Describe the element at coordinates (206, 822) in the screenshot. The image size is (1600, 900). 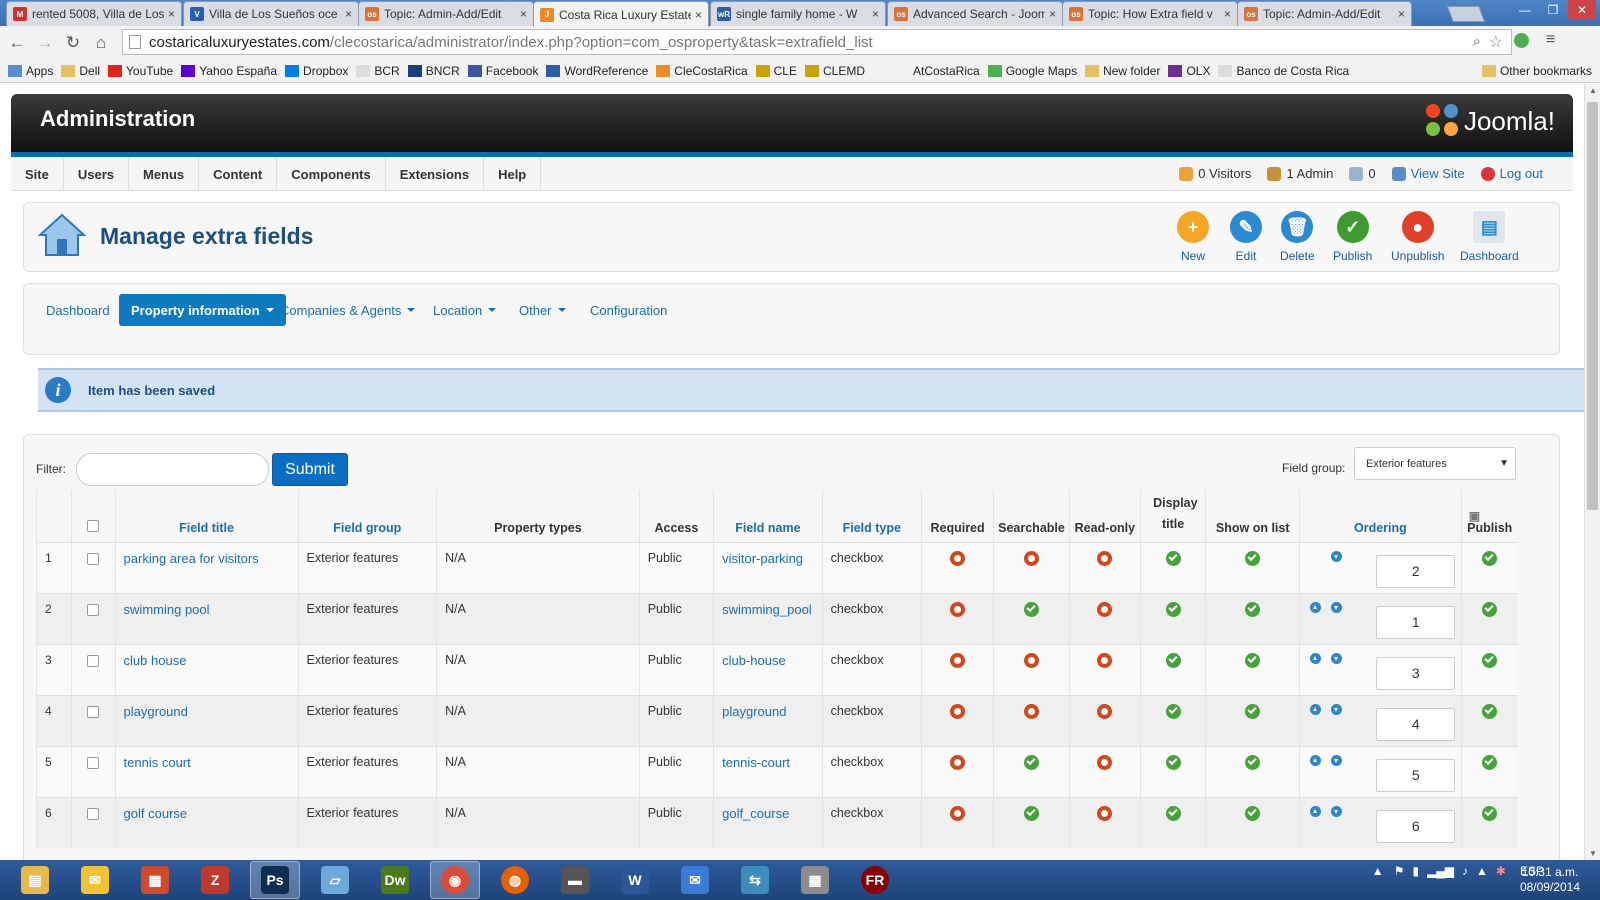
I see `field-title-link: golf course` at that location.